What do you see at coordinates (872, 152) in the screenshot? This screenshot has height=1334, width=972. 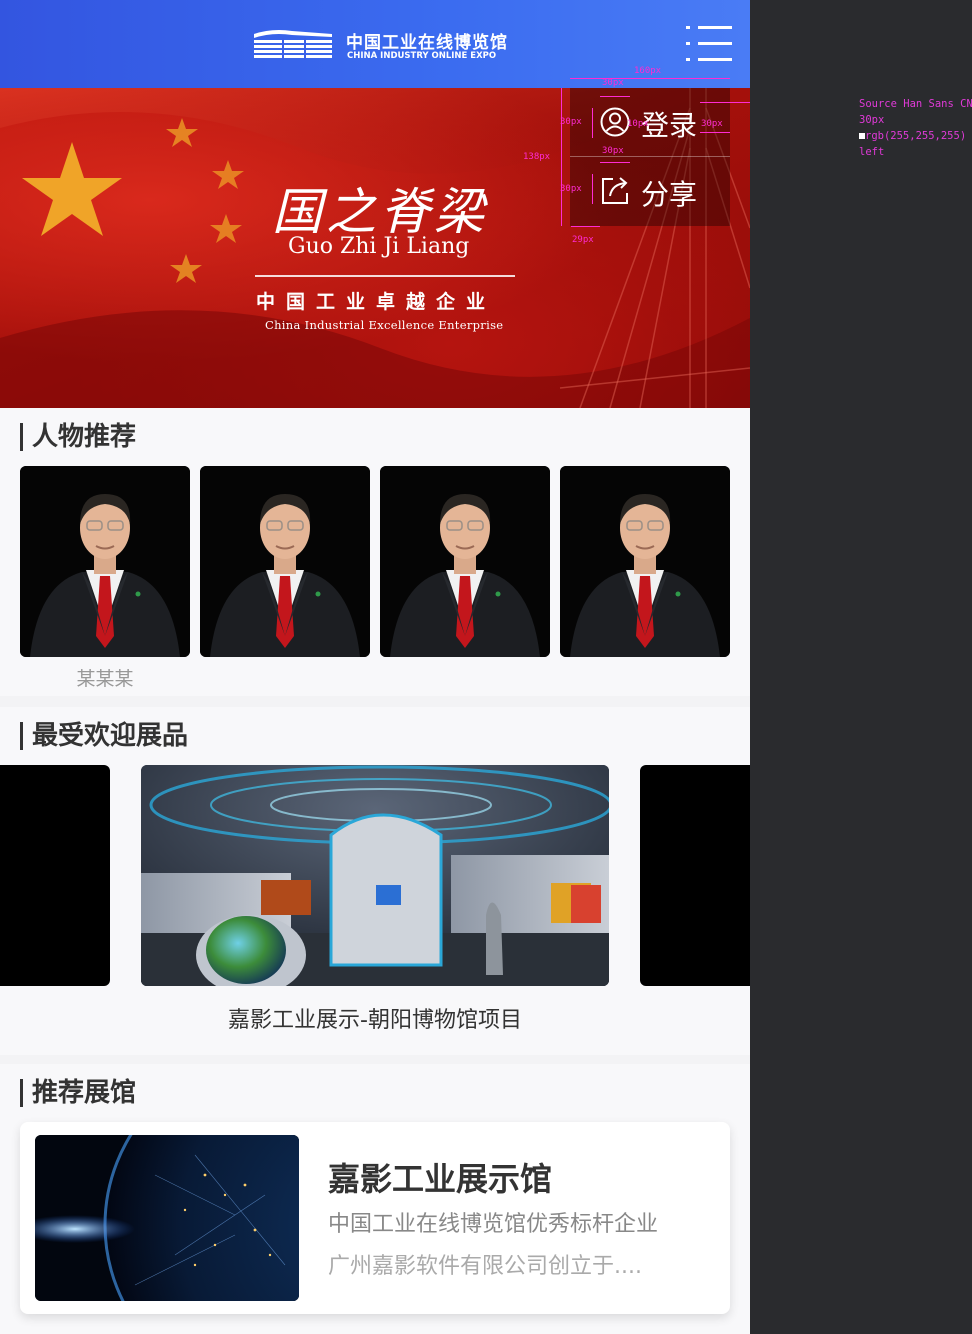 I see `spec-text-align: left` at bounding box center [872, 152].